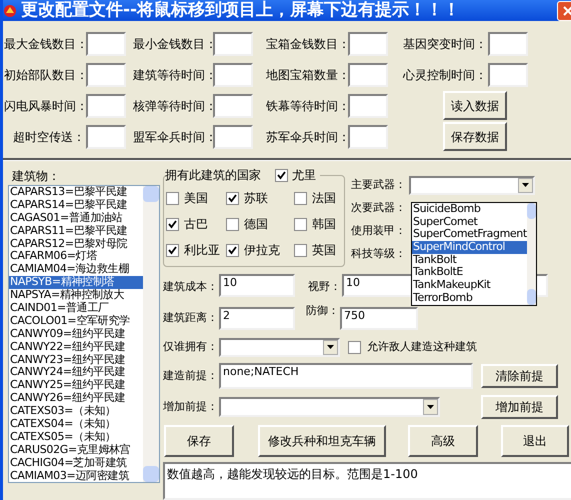 This screenshot has height=500, width=571. What do you see at coordinates (213, 175) in the screenshot?
I see `group-title: 拥有此建筑的国家` at bounding box center [213, 175].